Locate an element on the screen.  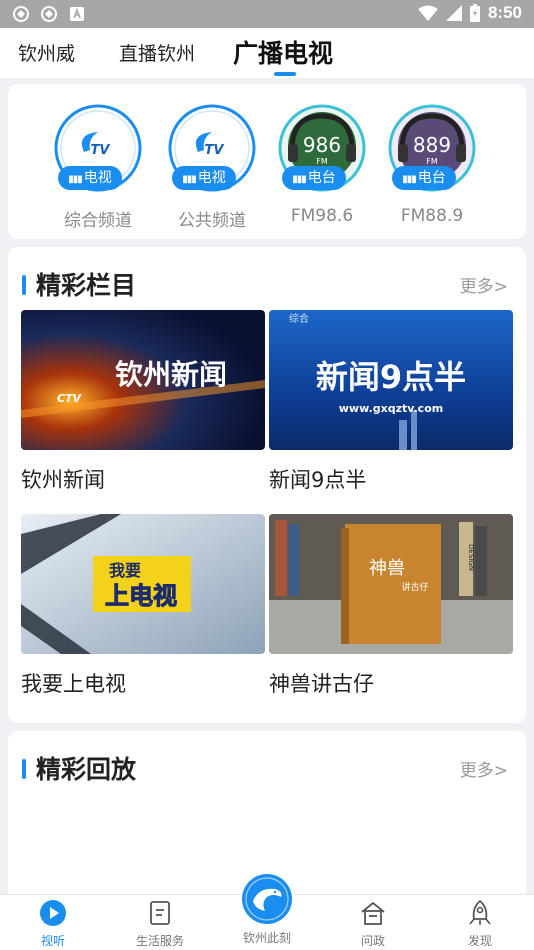
channel-gonggong: TV ▮▮▮ 电视 公共频道 is located at coordinates (212, 167).